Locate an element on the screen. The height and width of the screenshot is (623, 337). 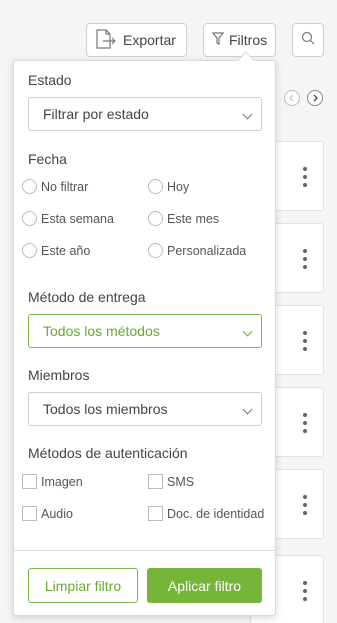
search-icon is located at coordinates (308, 40).